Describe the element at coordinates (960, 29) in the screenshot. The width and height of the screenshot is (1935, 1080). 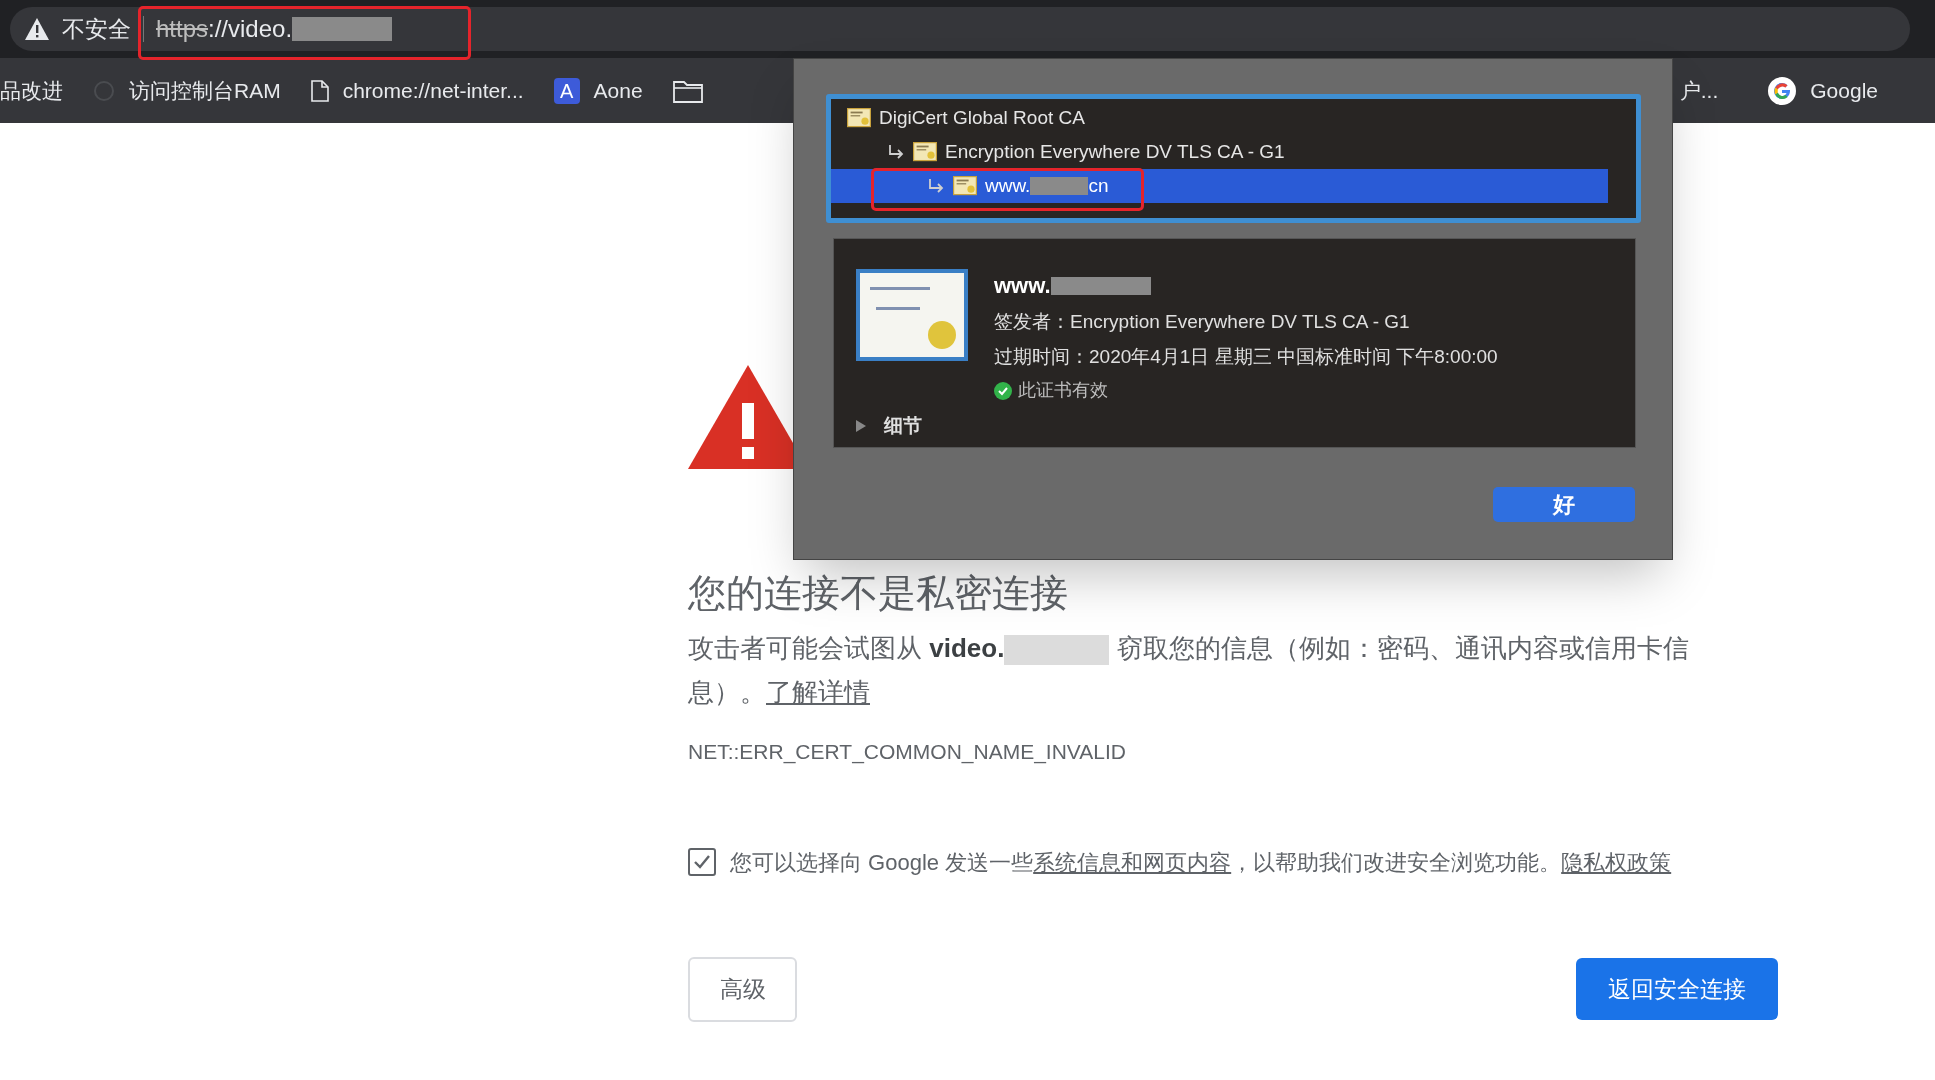
I see `address-field: 不安全 https://video.` at that location.